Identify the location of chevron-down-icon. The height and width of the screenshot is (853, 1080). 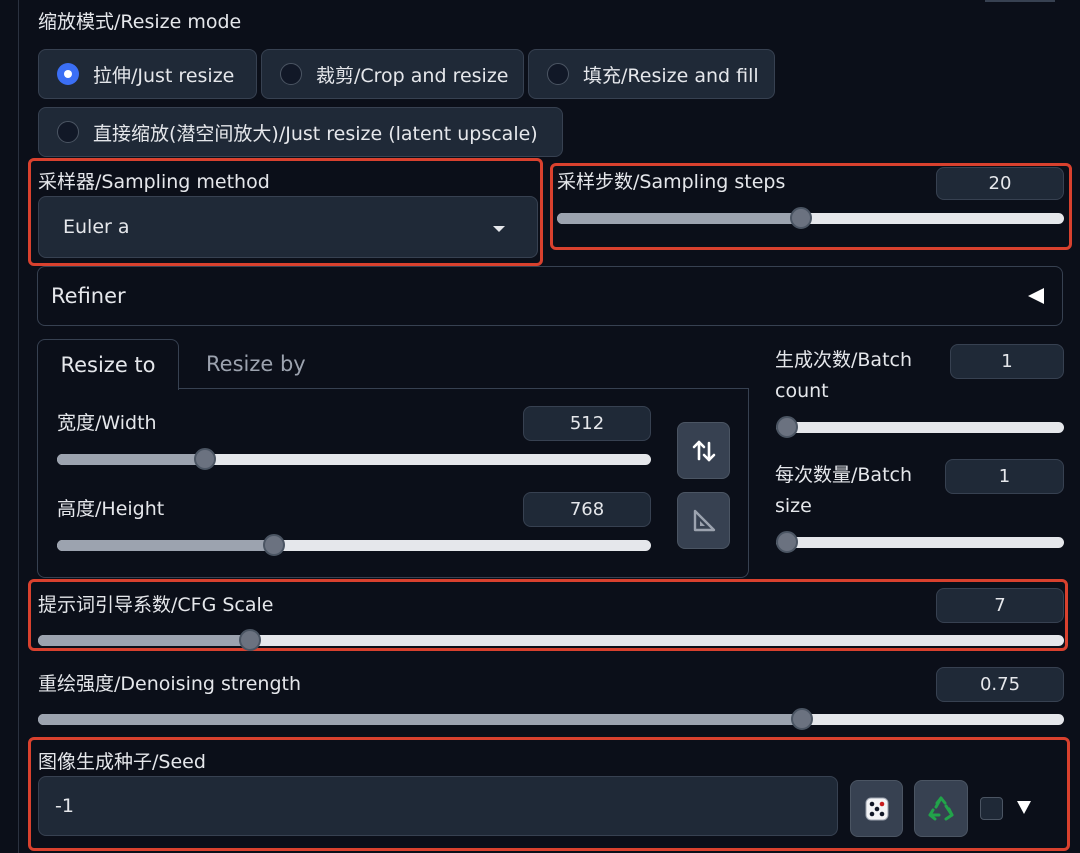
(499, 229).